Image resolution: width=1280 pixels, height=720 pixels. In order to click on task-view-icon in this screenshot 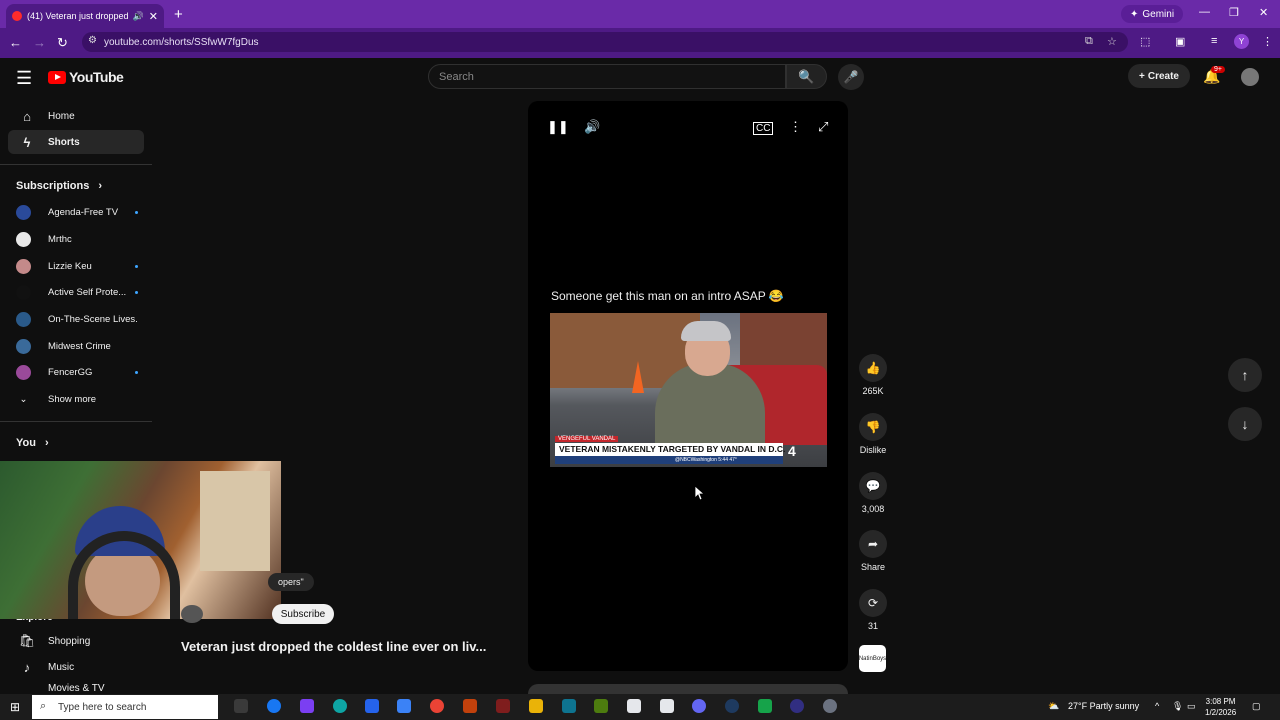, I will do `click(241, 706)`.